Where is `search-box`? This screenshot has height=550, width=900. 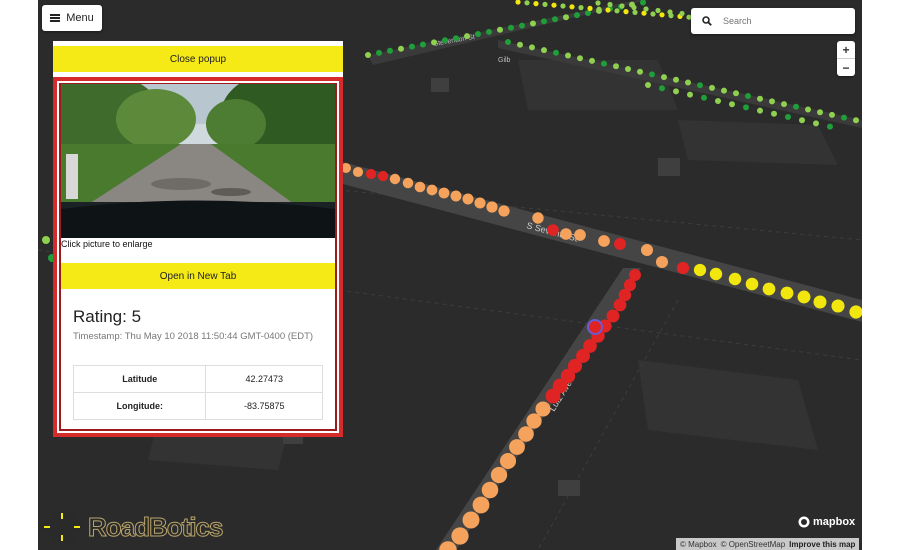
search-box is located at coordinates (773, 21).